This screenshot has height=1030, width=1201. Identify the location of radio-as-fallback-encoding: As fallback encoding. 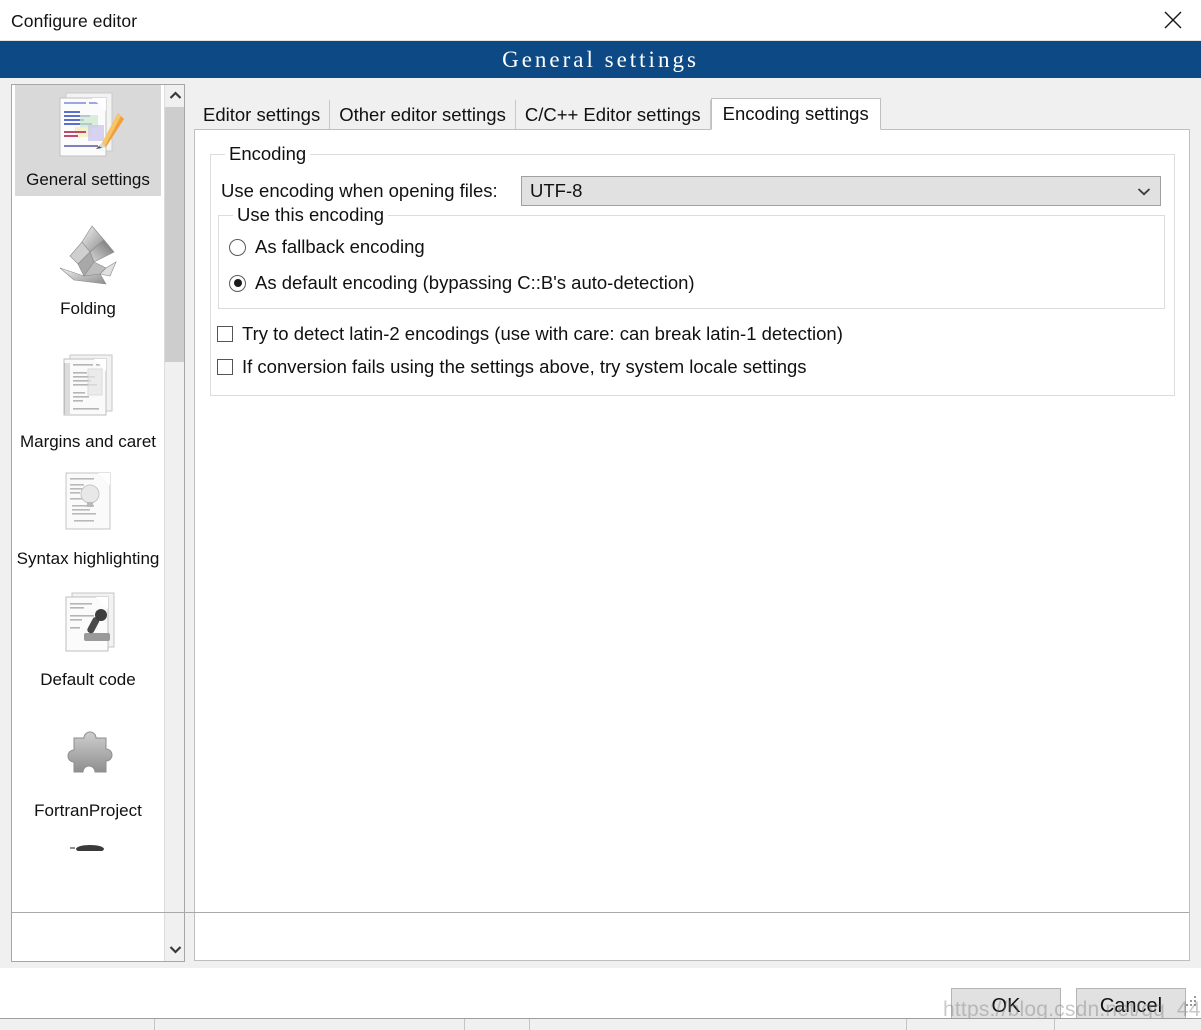
(327, 247).